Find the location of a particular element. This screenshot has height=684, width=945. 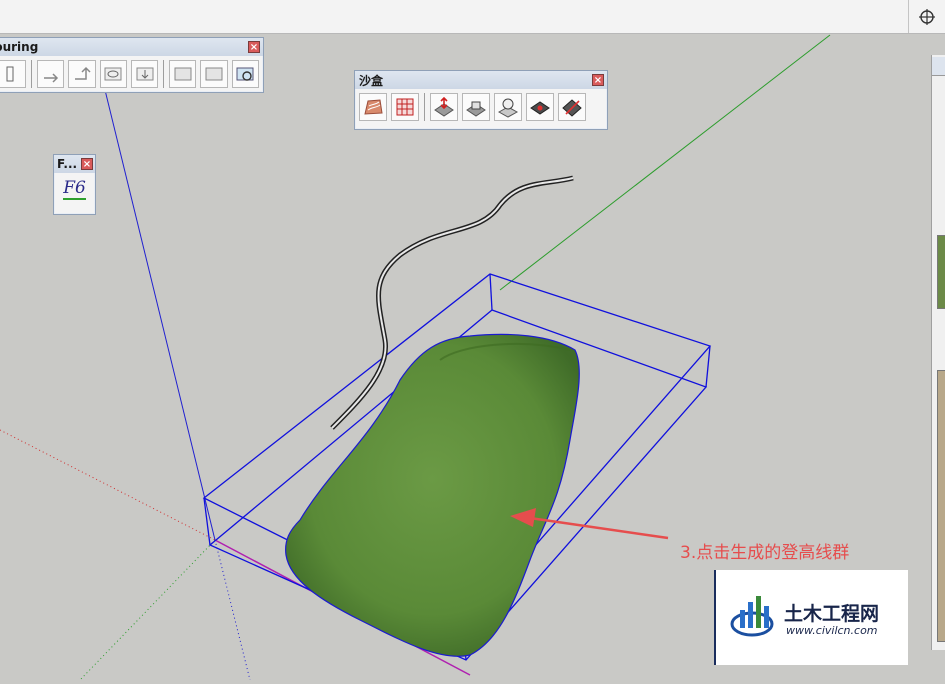

flip-edge-tool-button is located at coordinates (572, 107).